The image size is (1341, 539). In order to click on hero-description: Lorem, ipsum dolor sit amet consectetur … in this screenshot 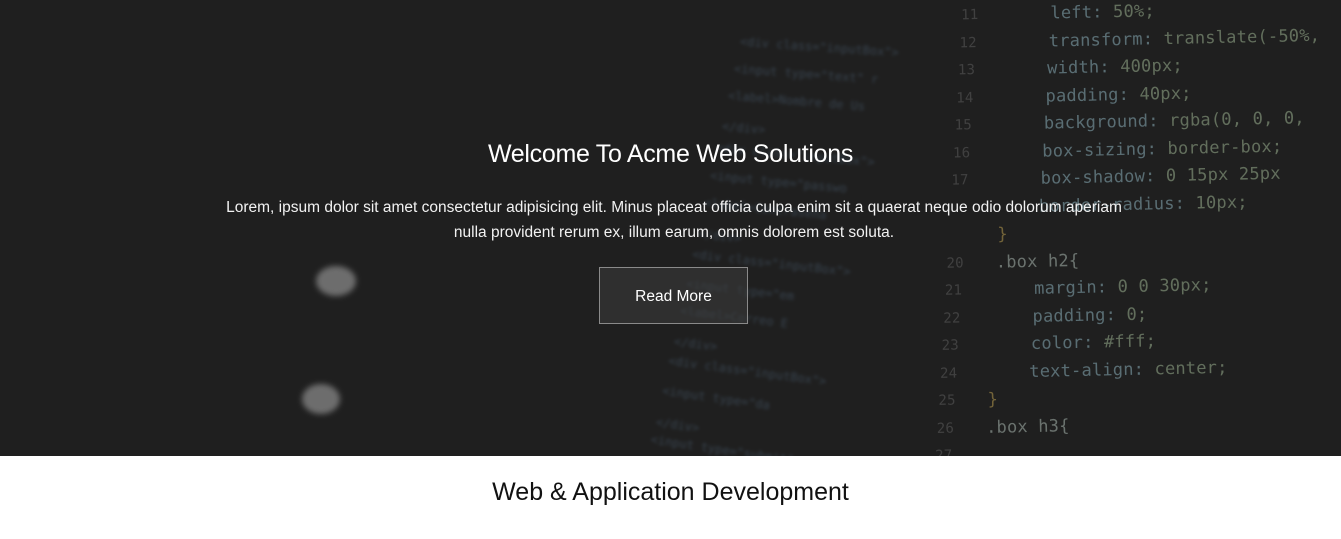, I will do `click(674, 220)`.